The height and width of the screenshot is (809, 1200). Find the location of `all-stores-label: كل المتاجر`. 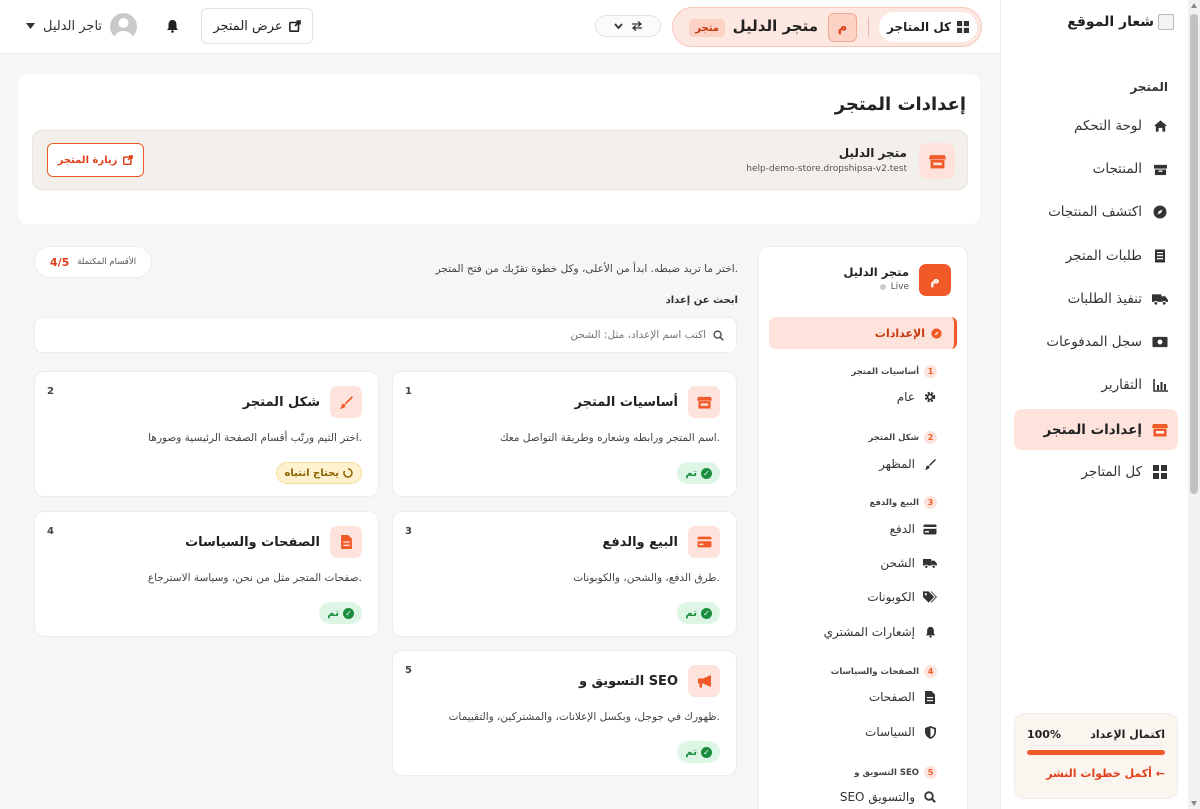

all-stores-label: كل المتاجر is located at coordinates (919, 27).